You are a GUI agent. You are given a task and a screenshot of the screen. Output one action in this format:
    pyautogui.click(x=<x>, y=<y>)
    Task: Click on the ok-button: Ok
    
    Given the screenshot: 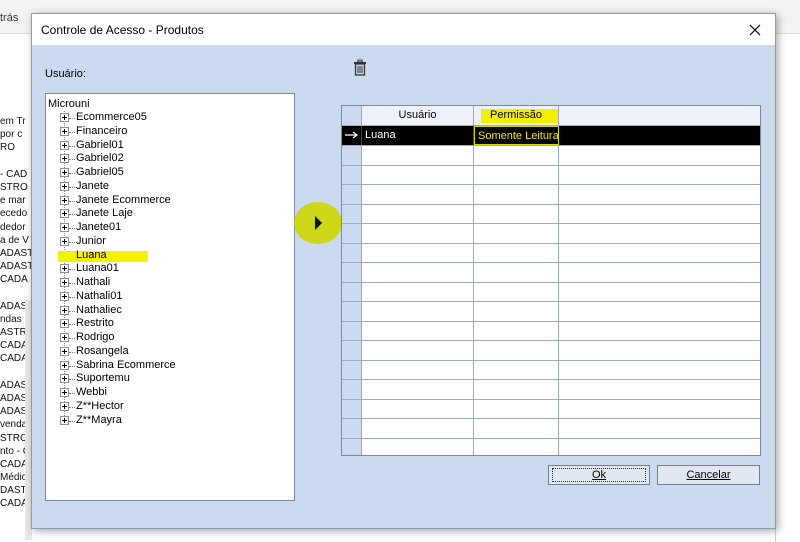 What is the action you would take?
    pyautogui.click(x=599, y=475)
    